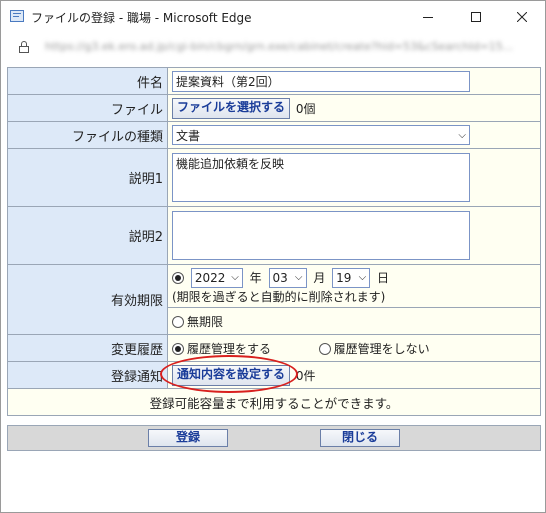 The height and width of the screenshot is (513, 546). I want to click on notify-cell: 通知内容を設定する 0件, so click(350, 373).